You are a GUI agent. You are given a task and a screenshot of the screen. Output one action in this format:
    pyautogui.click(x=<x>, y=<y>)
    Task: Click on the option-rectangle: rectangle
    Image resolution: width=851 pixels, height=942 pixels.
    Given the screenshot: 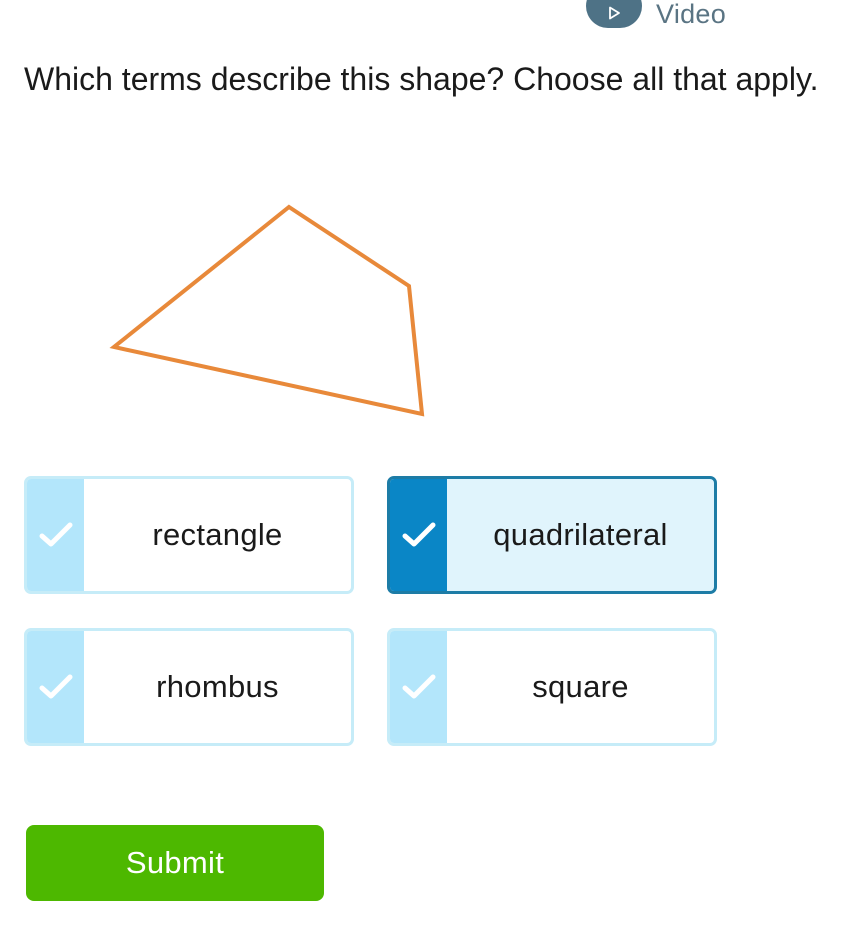 What is the action you would take?
    pyautogui.click(x=189, y=535)
    